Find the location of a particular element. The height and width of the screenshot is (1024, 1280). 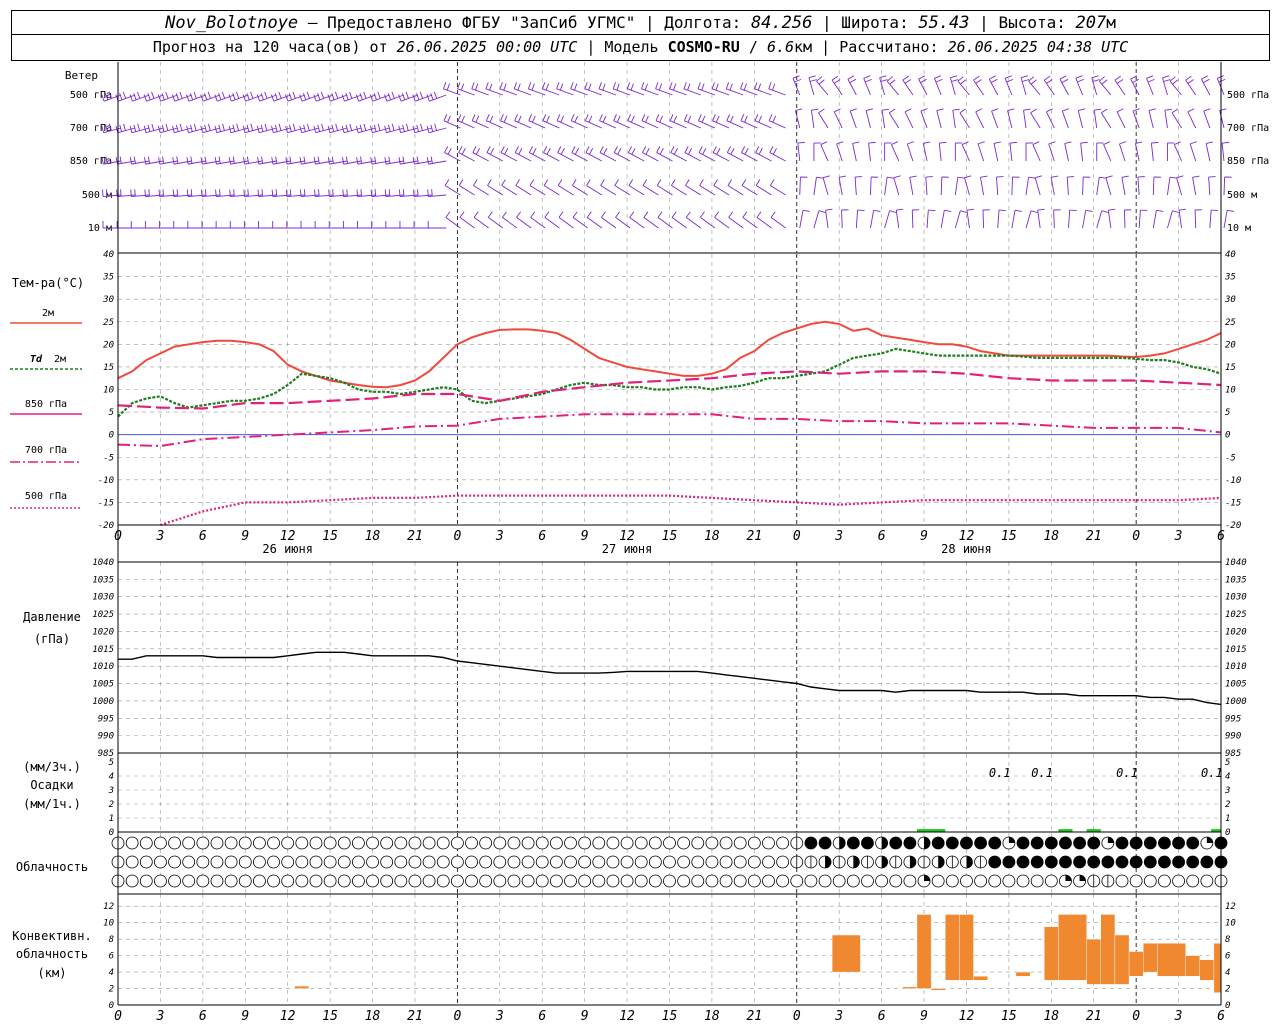

conv-title-a: Конвективн. is located at coordinates (51, 936).